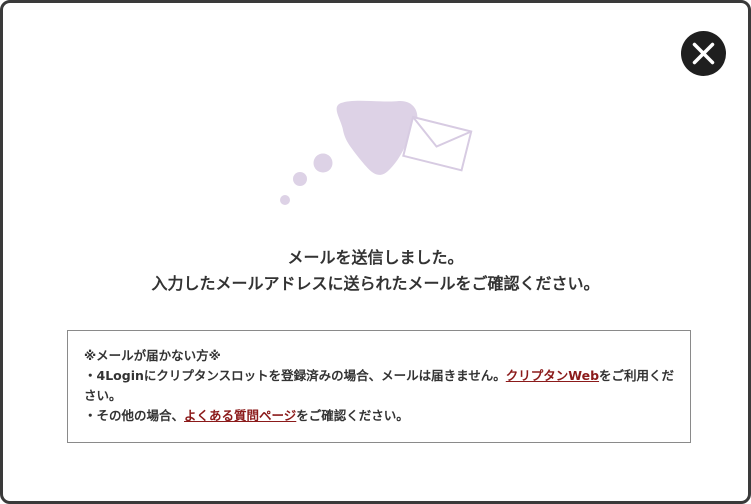  What do you see at coordinates (375, 271) in the screenshot?
I see `sent-message: メールを送信しました。 入力したメールアドレスに送られたメールをご確認ください。` at bounding box center [375, 271].